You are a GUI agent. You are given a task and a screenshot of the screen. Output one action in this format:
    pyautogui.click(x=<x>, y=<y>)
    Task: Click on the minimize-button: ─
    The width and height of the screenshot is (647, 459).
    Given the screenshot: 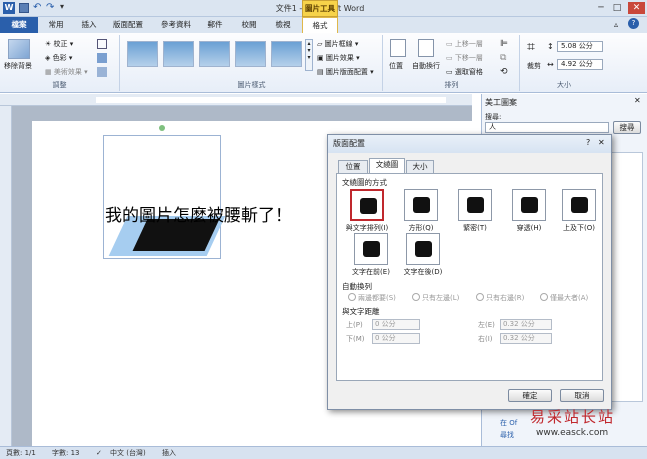 What is the action you would take?
    pyautogui.click(x=601, y=8)
    